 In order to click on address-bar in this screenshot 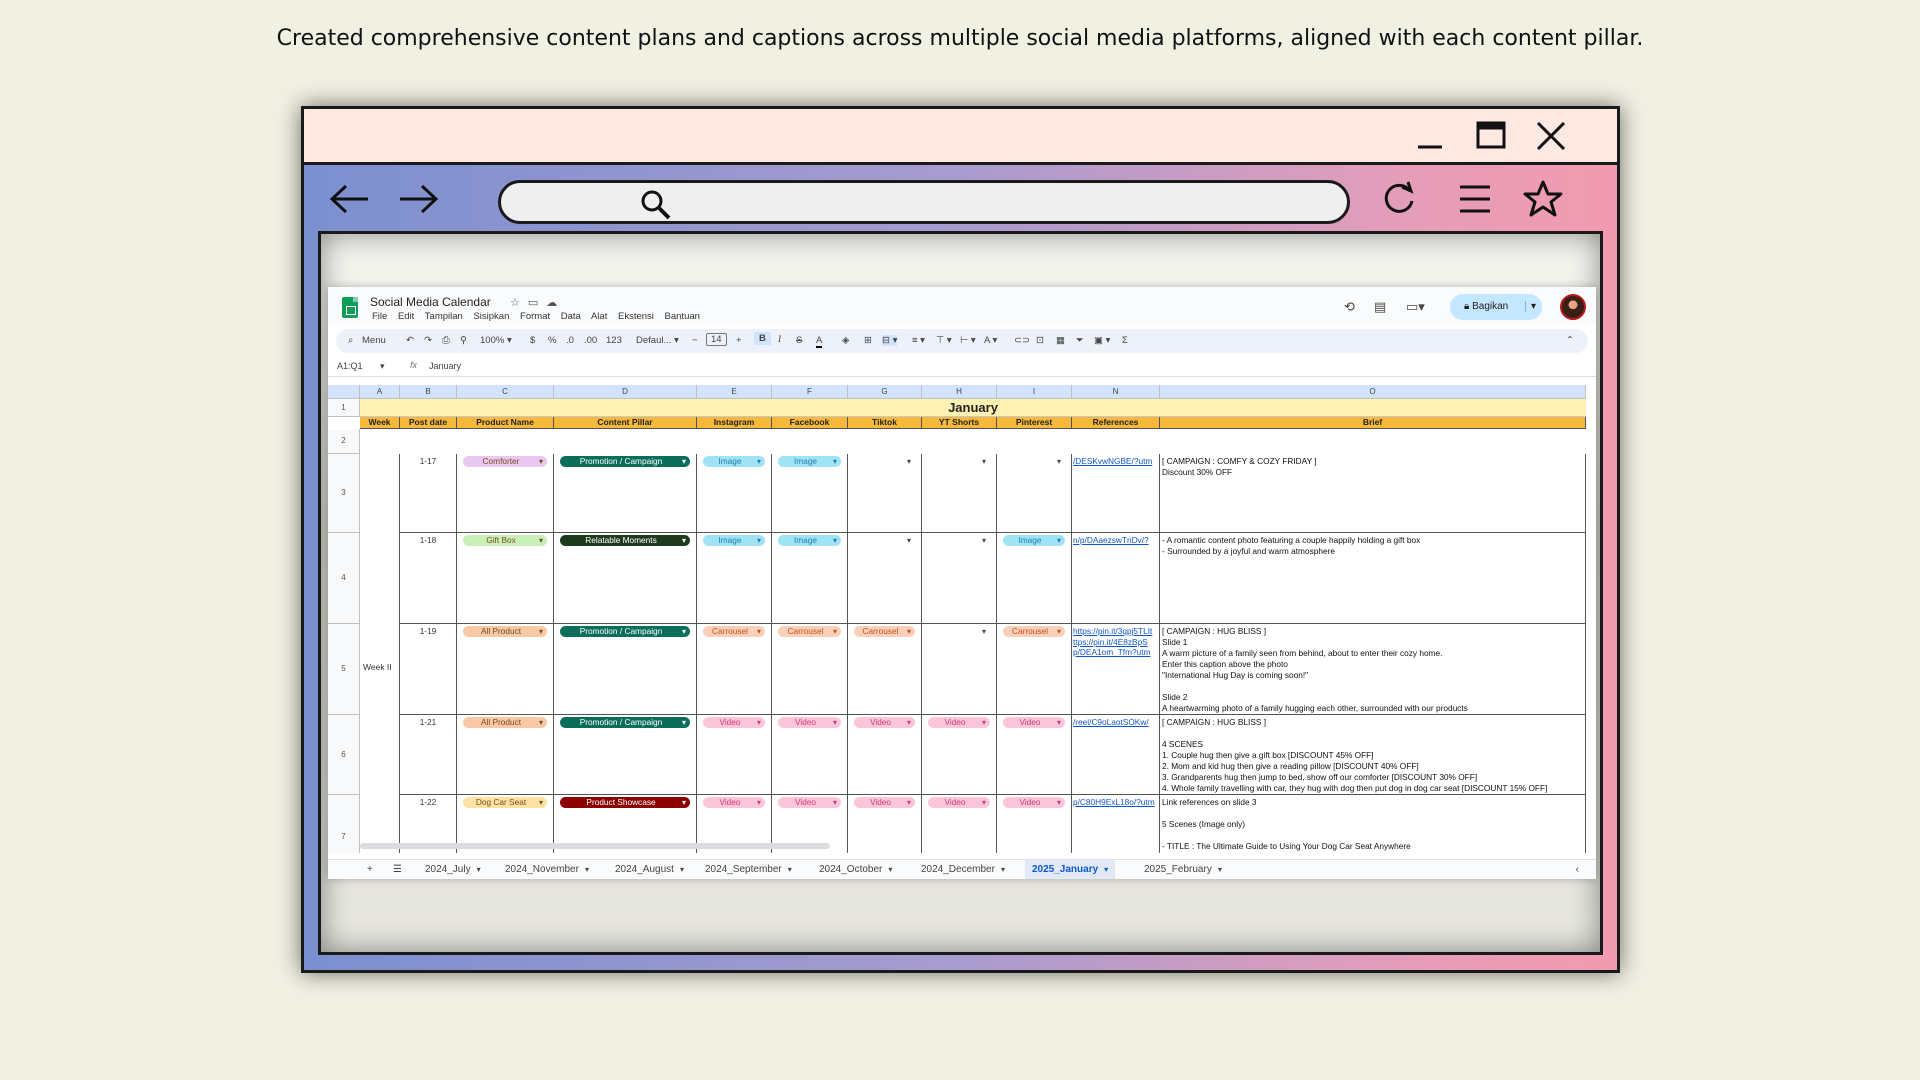, I will do `click(924, 202)`.